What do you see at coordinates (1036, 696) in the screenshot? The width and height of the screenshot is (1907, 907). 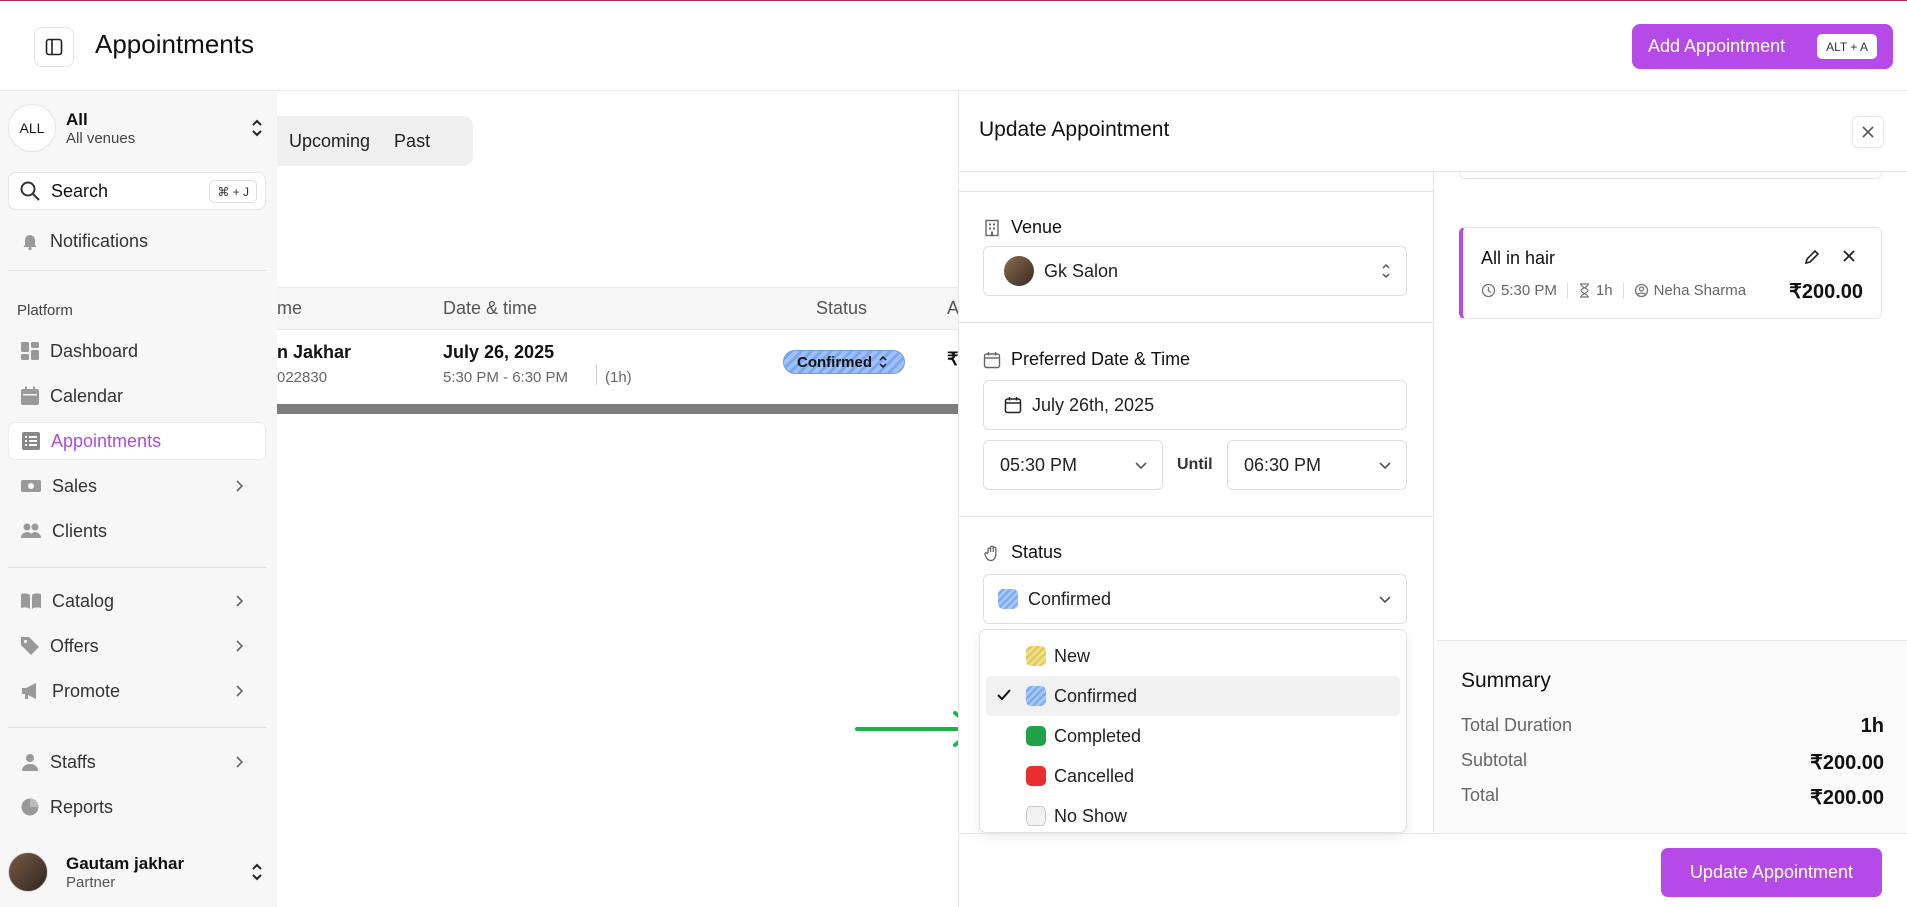 I see `status-swatch-confirmed` at bounding box center [1036, 696].